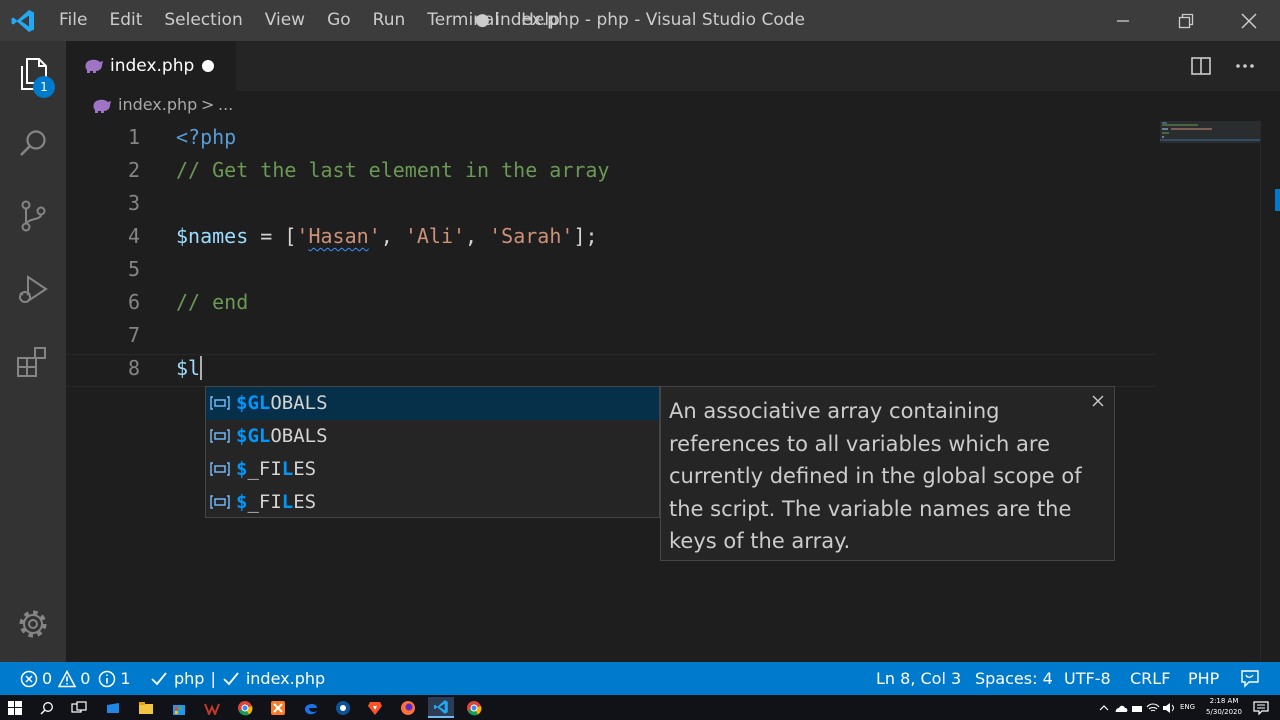 The image size is (1280, 720). I want to click on split-editor-button, so click(1201, 66).